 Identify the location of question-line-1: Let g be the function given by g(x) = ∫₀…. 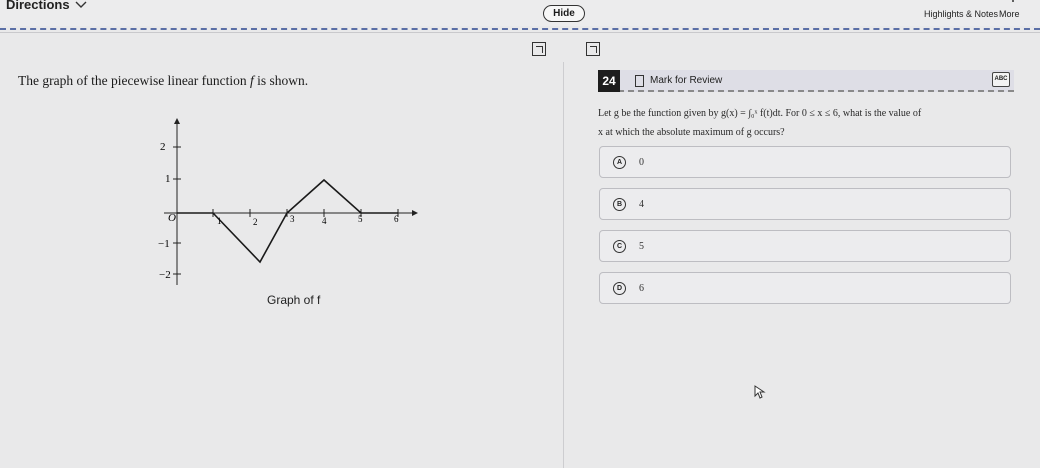
(760, 113).